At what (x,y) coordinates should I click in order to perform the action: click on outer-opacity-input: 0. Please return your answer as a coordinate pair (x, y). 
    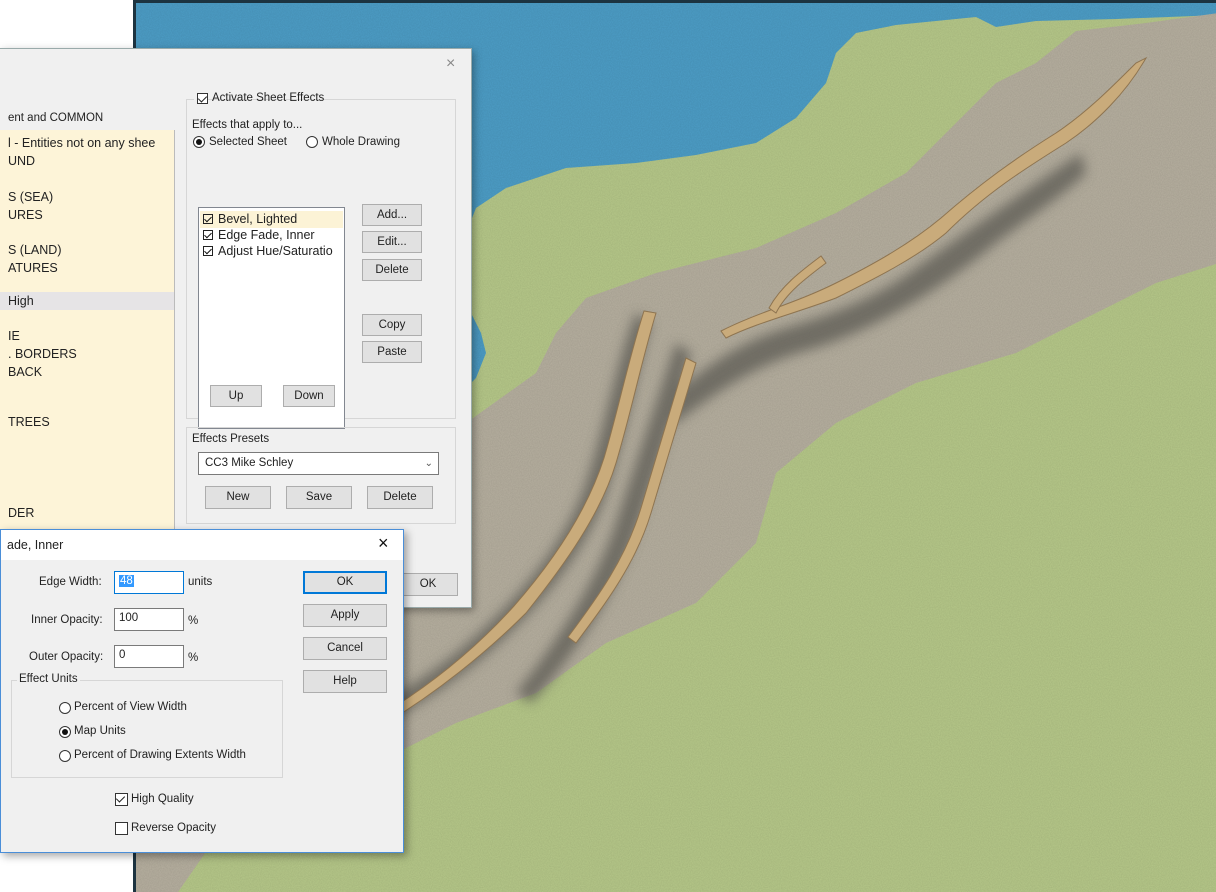
    Looking at the image, I should click on (149, 656).